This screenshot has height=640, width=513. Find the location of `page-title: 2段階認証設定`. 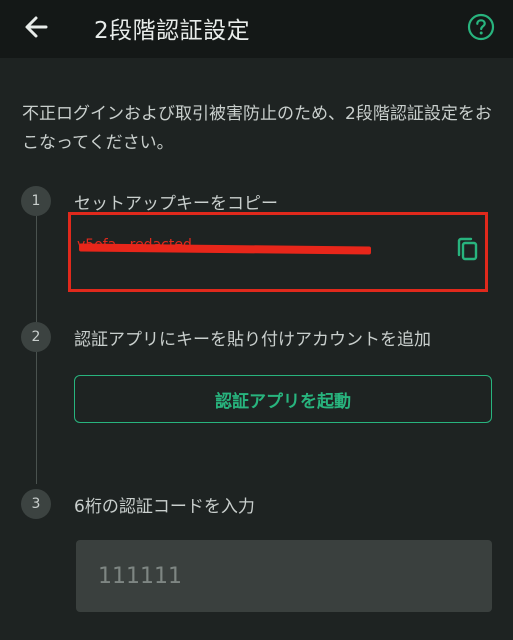

page-title: 2段階認証設定 is located at coordinates (172, 31).